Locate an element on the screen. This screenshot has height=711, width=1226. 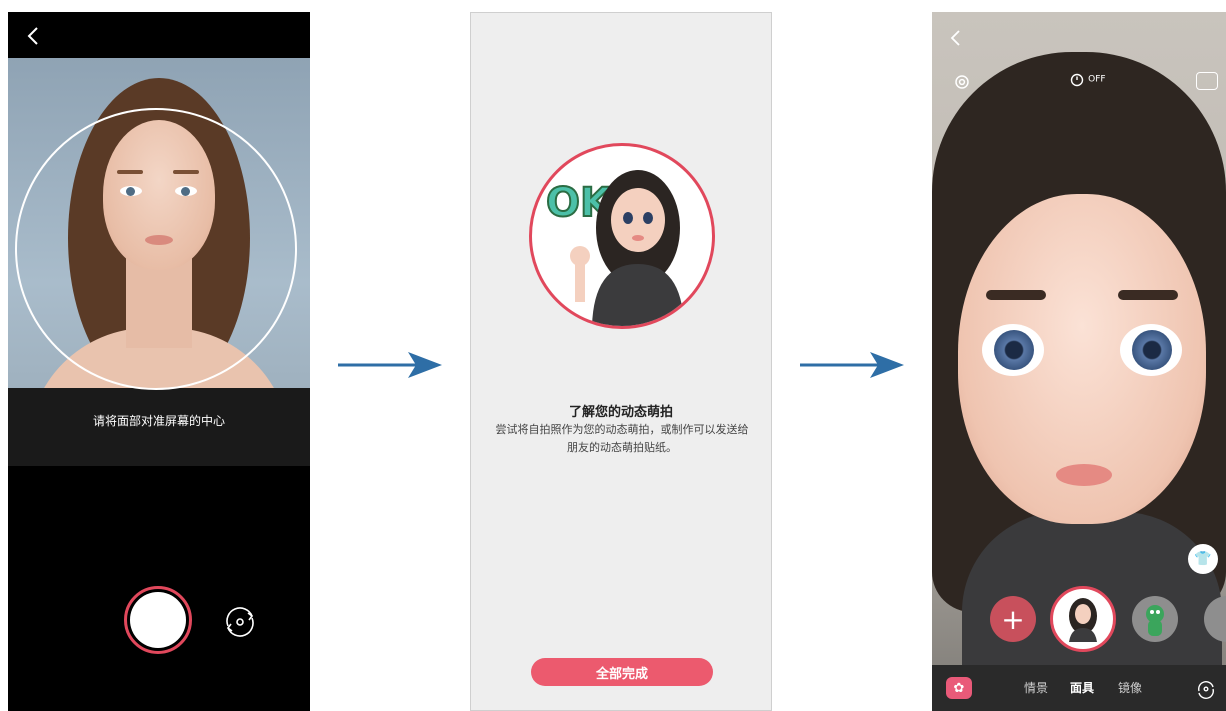
avatar-left-brow is located at coordinates (1016, 295).